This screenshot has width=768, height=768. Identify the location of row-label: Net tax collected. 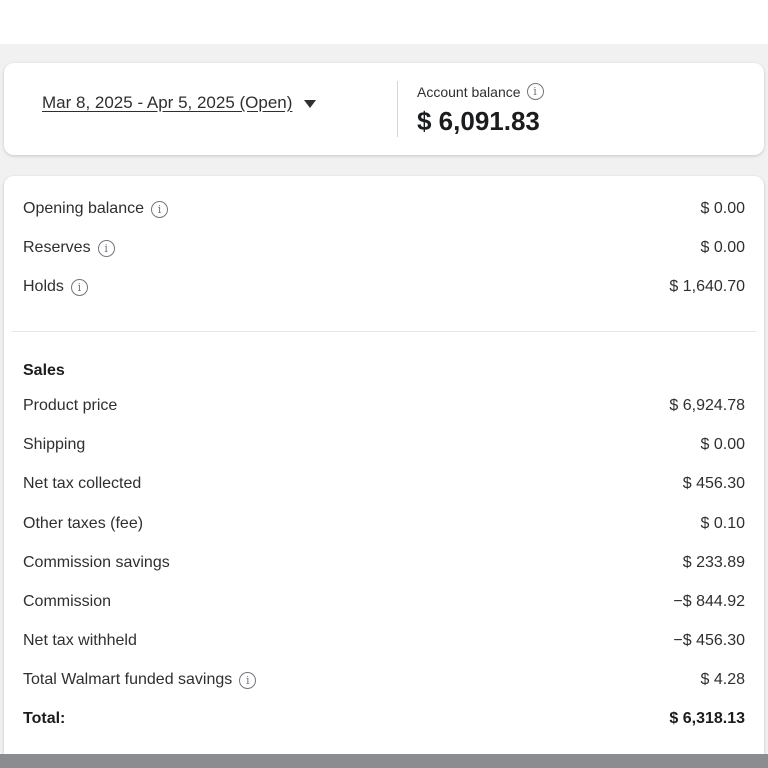
(82, 483).